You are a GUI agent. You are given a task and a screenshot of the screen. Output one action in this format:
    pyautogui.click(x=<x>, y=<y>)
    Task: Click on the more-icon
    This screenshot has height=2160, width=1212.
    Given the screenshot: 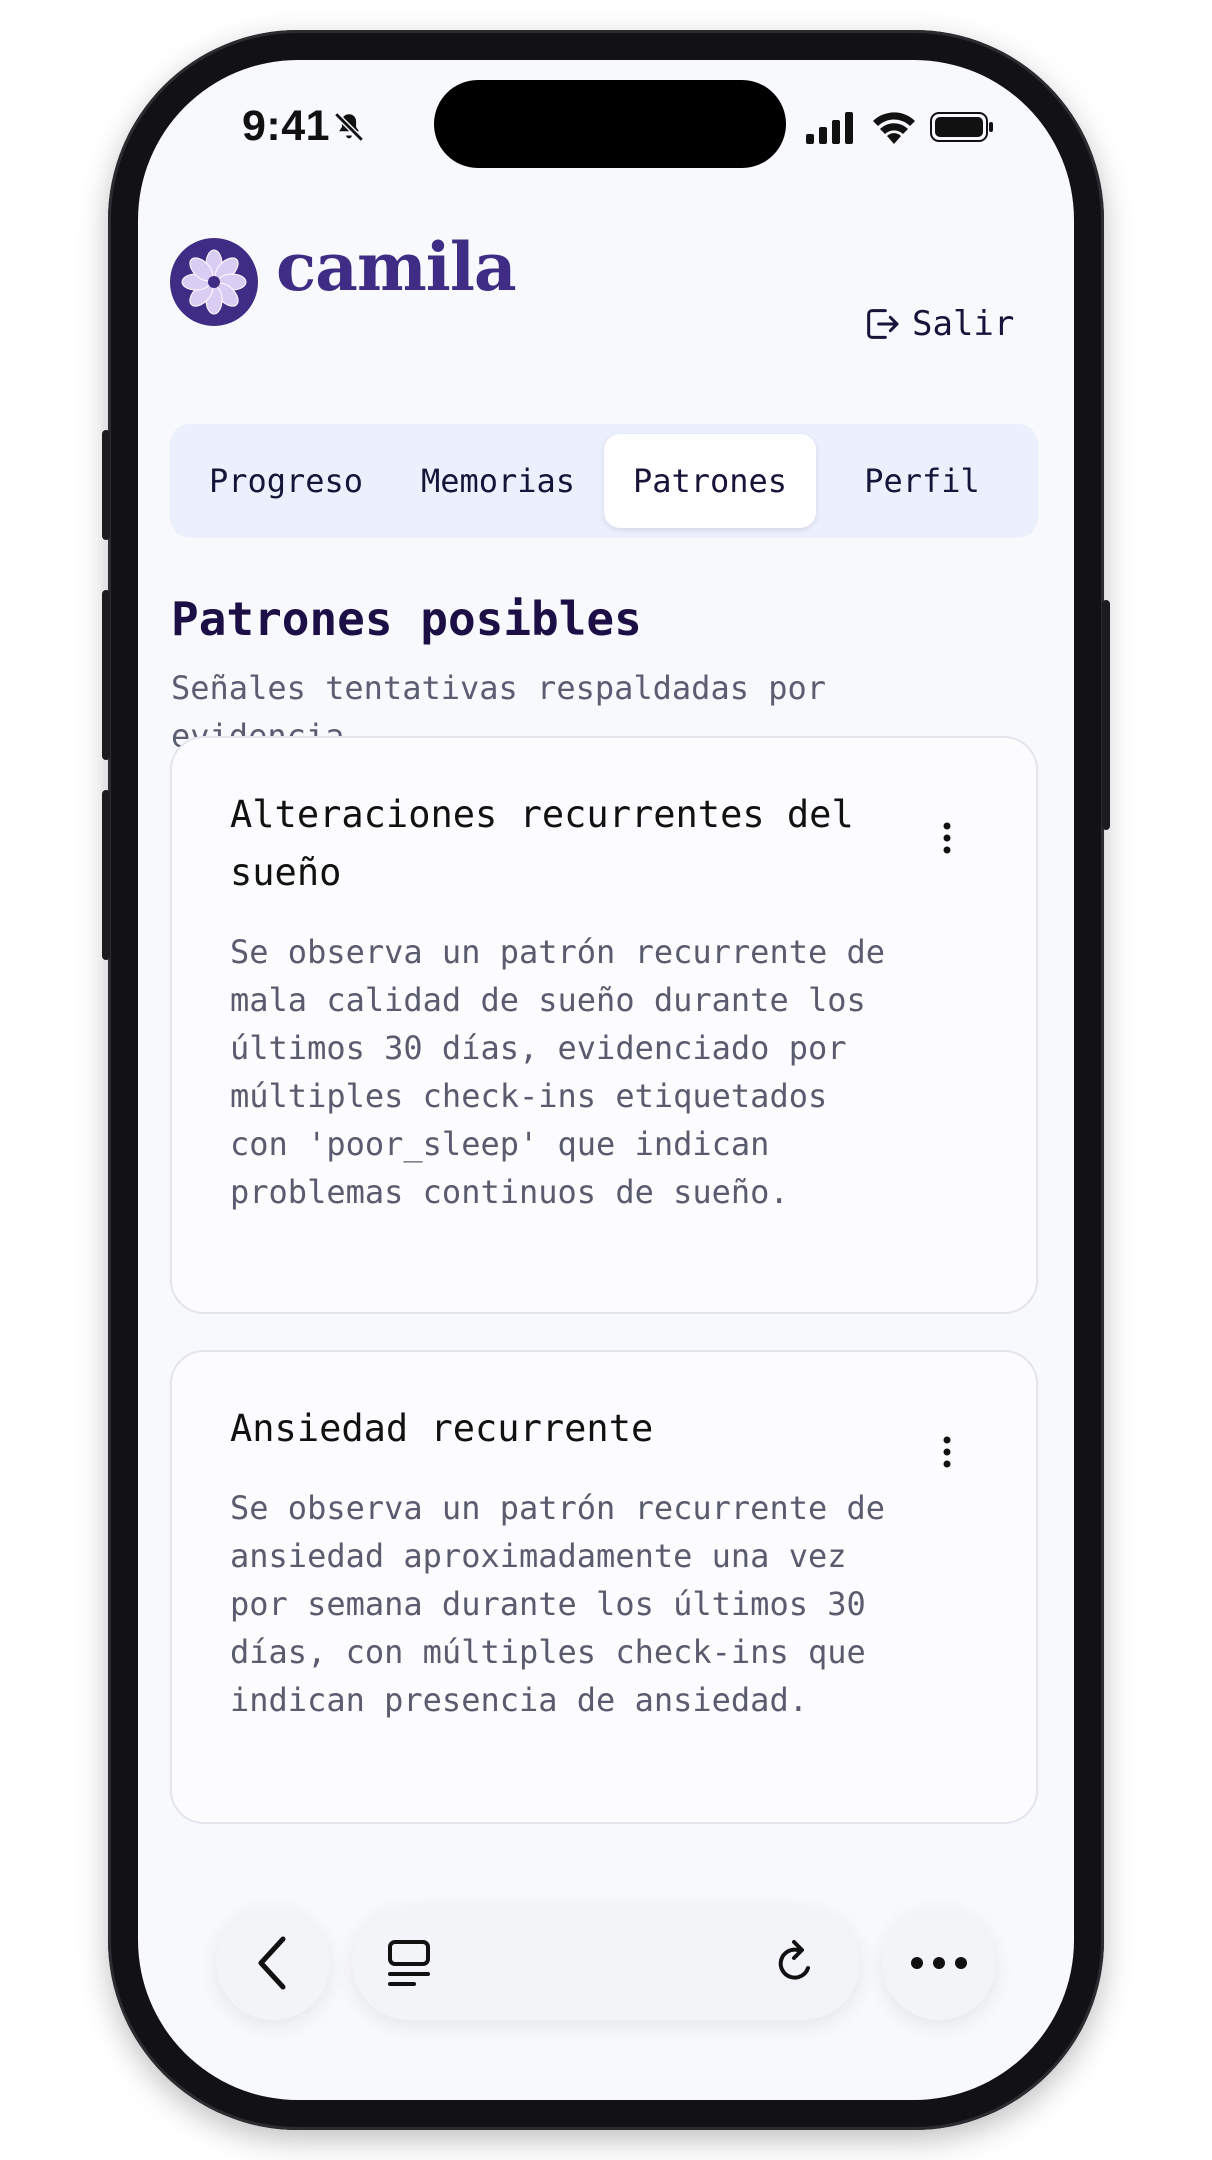 What is the action you would take?
    pyautogui.click(x=939, y=1963)
    